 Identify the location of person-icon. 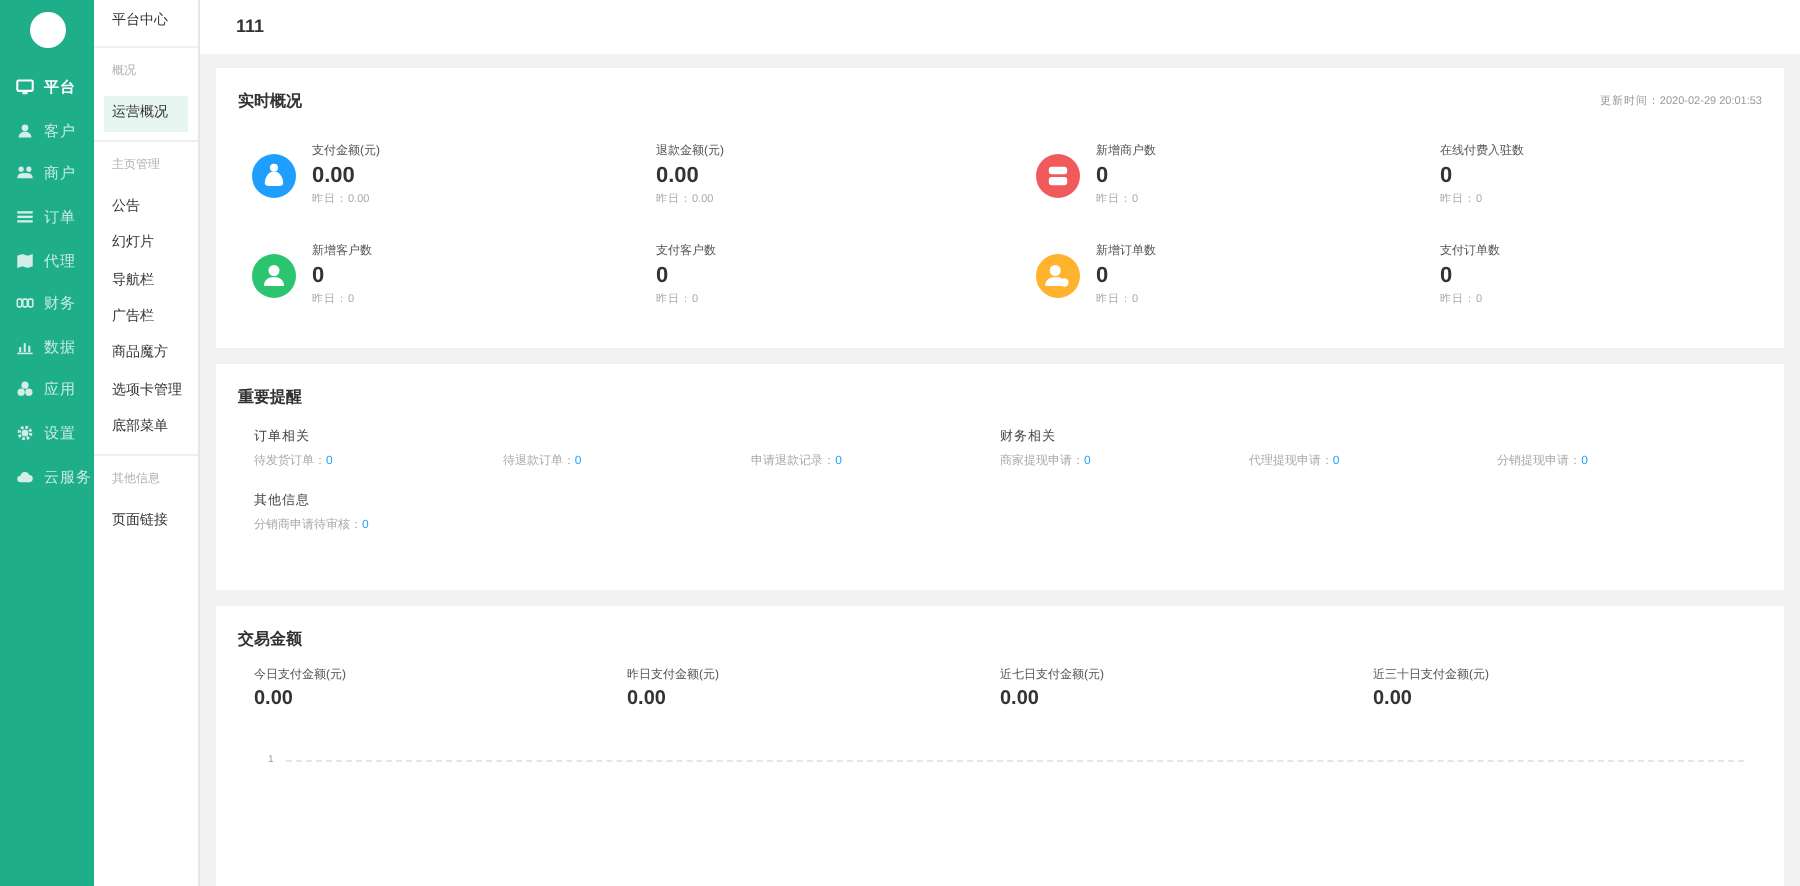
(25, 130).